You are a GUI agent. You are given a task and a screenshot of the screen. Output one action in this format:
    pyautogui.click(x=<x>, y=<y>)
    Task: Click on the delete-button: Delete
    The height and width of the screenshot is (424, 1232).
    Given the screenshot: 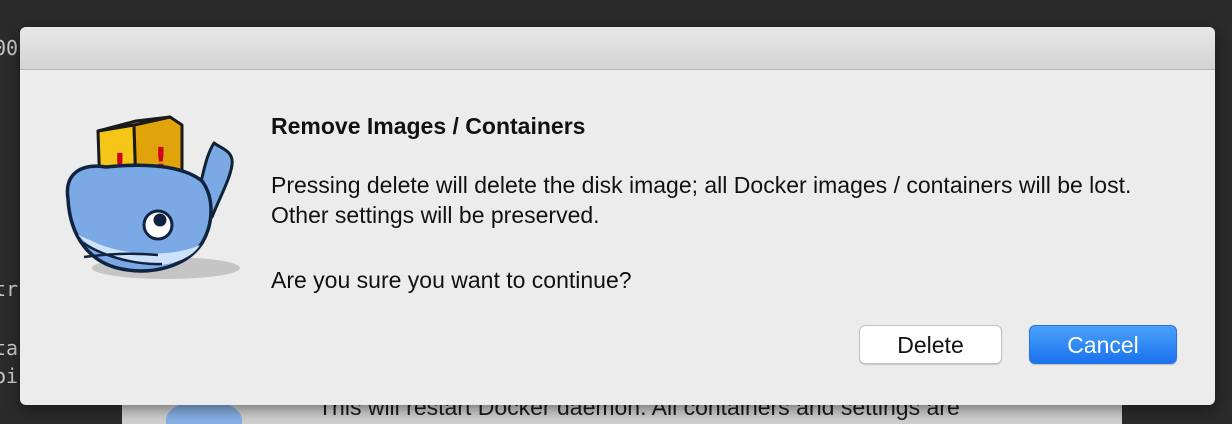 What is the action you would take?
    pyautogui.click(x=930, y=344)
    